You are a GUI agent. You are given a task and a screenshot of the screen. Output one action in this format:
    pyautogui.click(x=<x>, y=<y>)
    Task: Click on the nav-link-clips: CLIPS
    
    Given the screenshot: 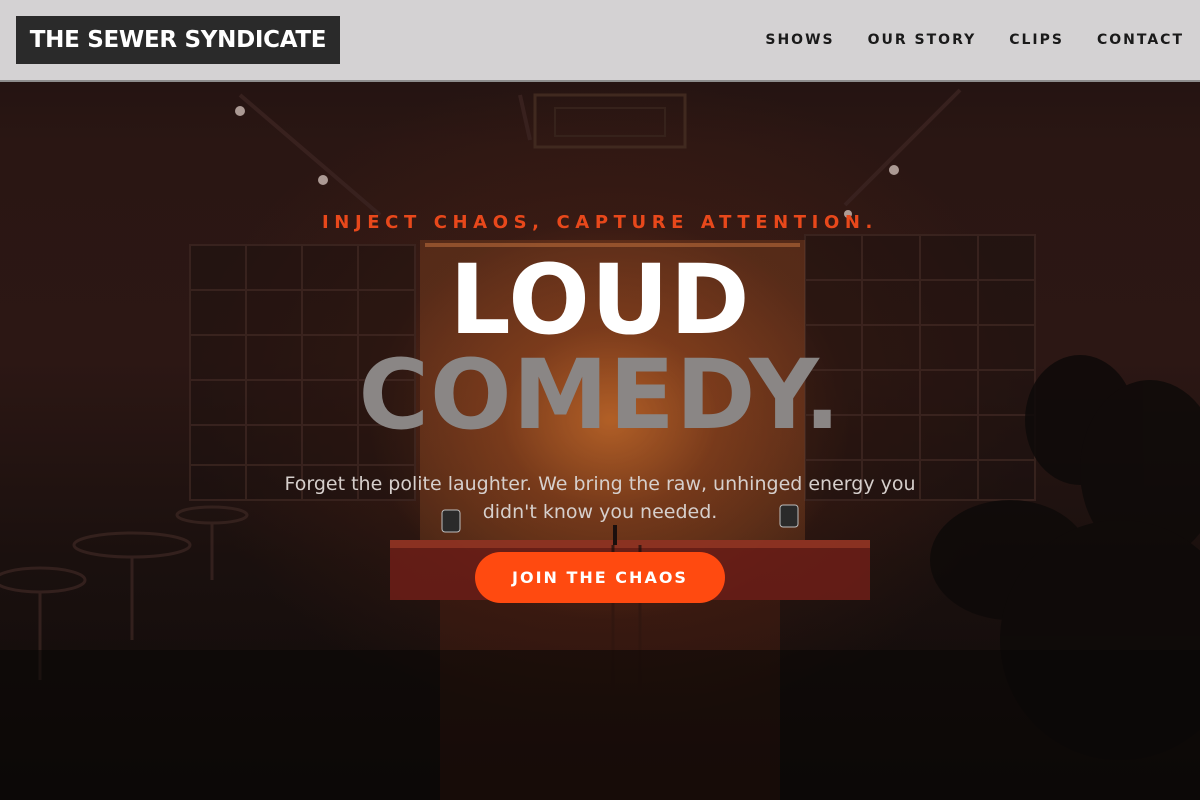 What is the action you would take?
    pyautogui.click(x=1036, y=40)
    